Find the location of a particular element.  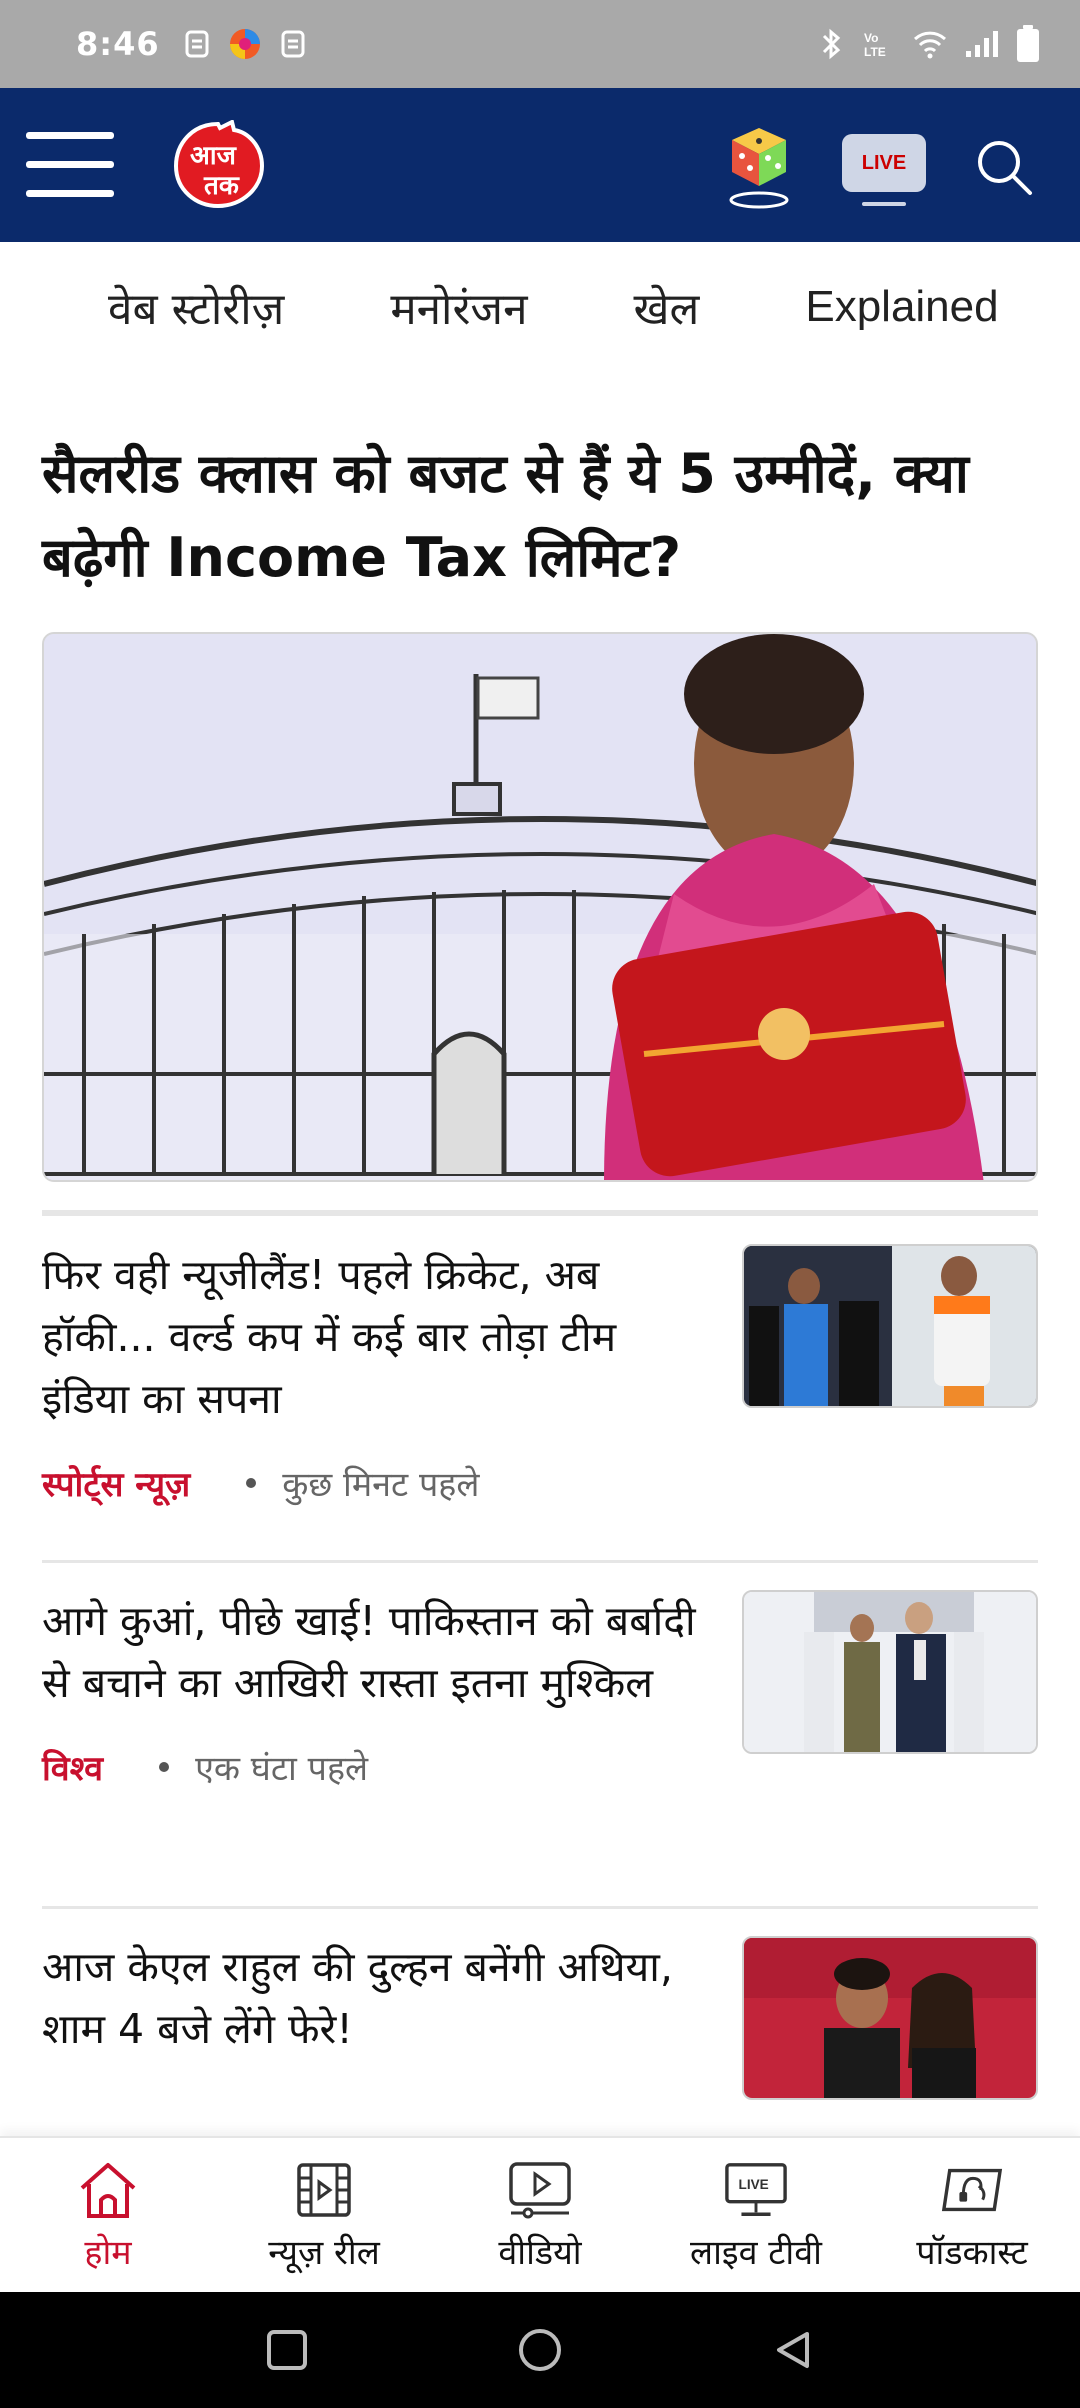

home-button-icon is located at coordinates (540, 2350).